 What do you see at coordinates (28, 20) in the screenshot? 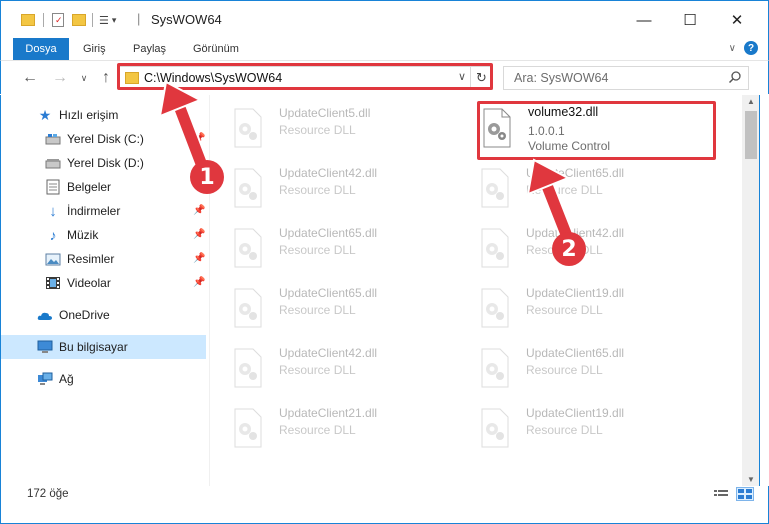
I see `folder-icon` at bounding box center [28, 20].